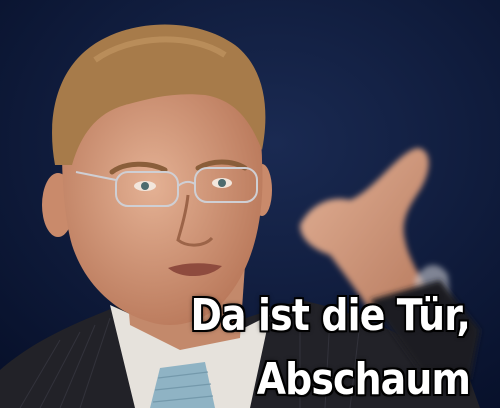  Describe the element at coordinates (330, 315) in the screenshot. I see `caption-line-1: Da ist die Tür,` at that location.